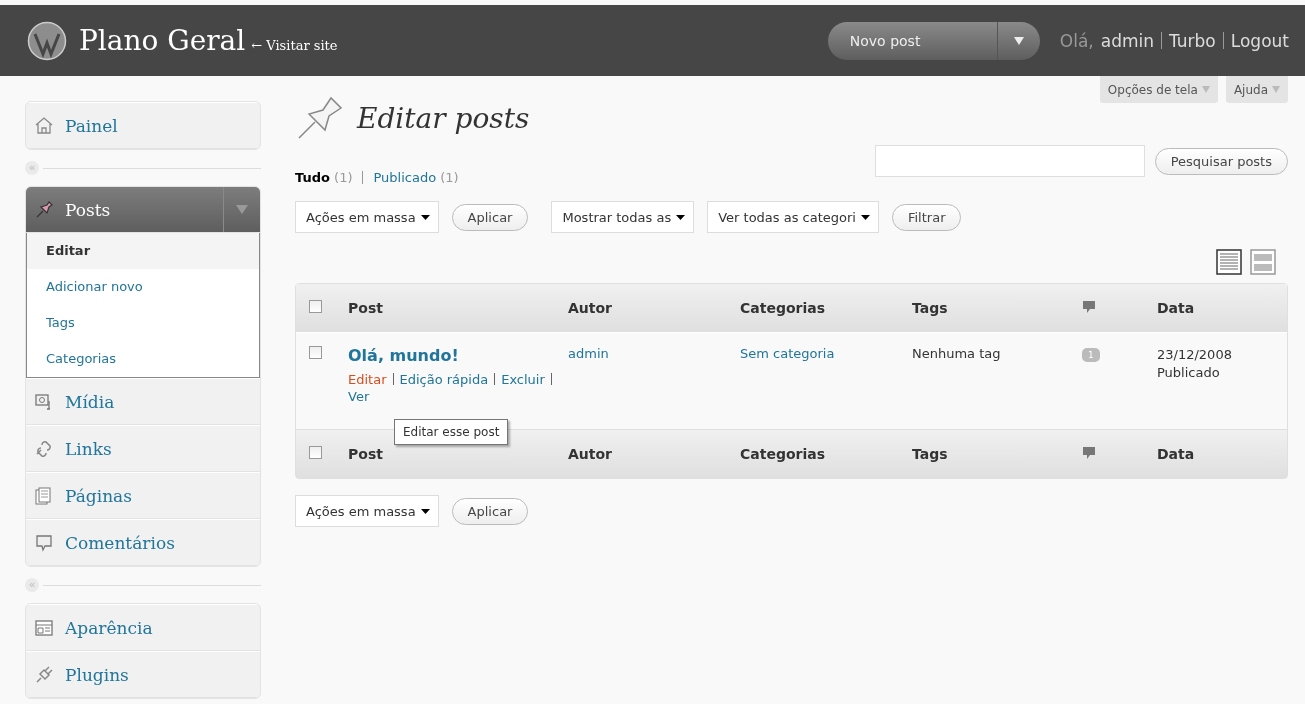  I want to click on page-title: Editar posts, so click(443, 118).